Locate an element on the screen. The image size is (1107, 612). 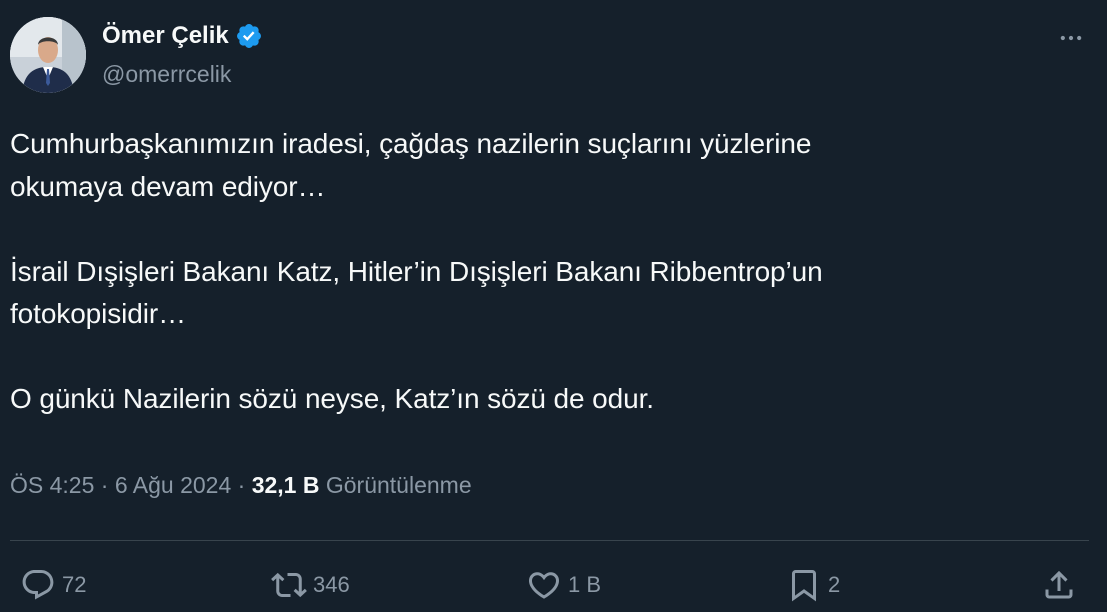
reply-icon is located at coordinates (38, 585).